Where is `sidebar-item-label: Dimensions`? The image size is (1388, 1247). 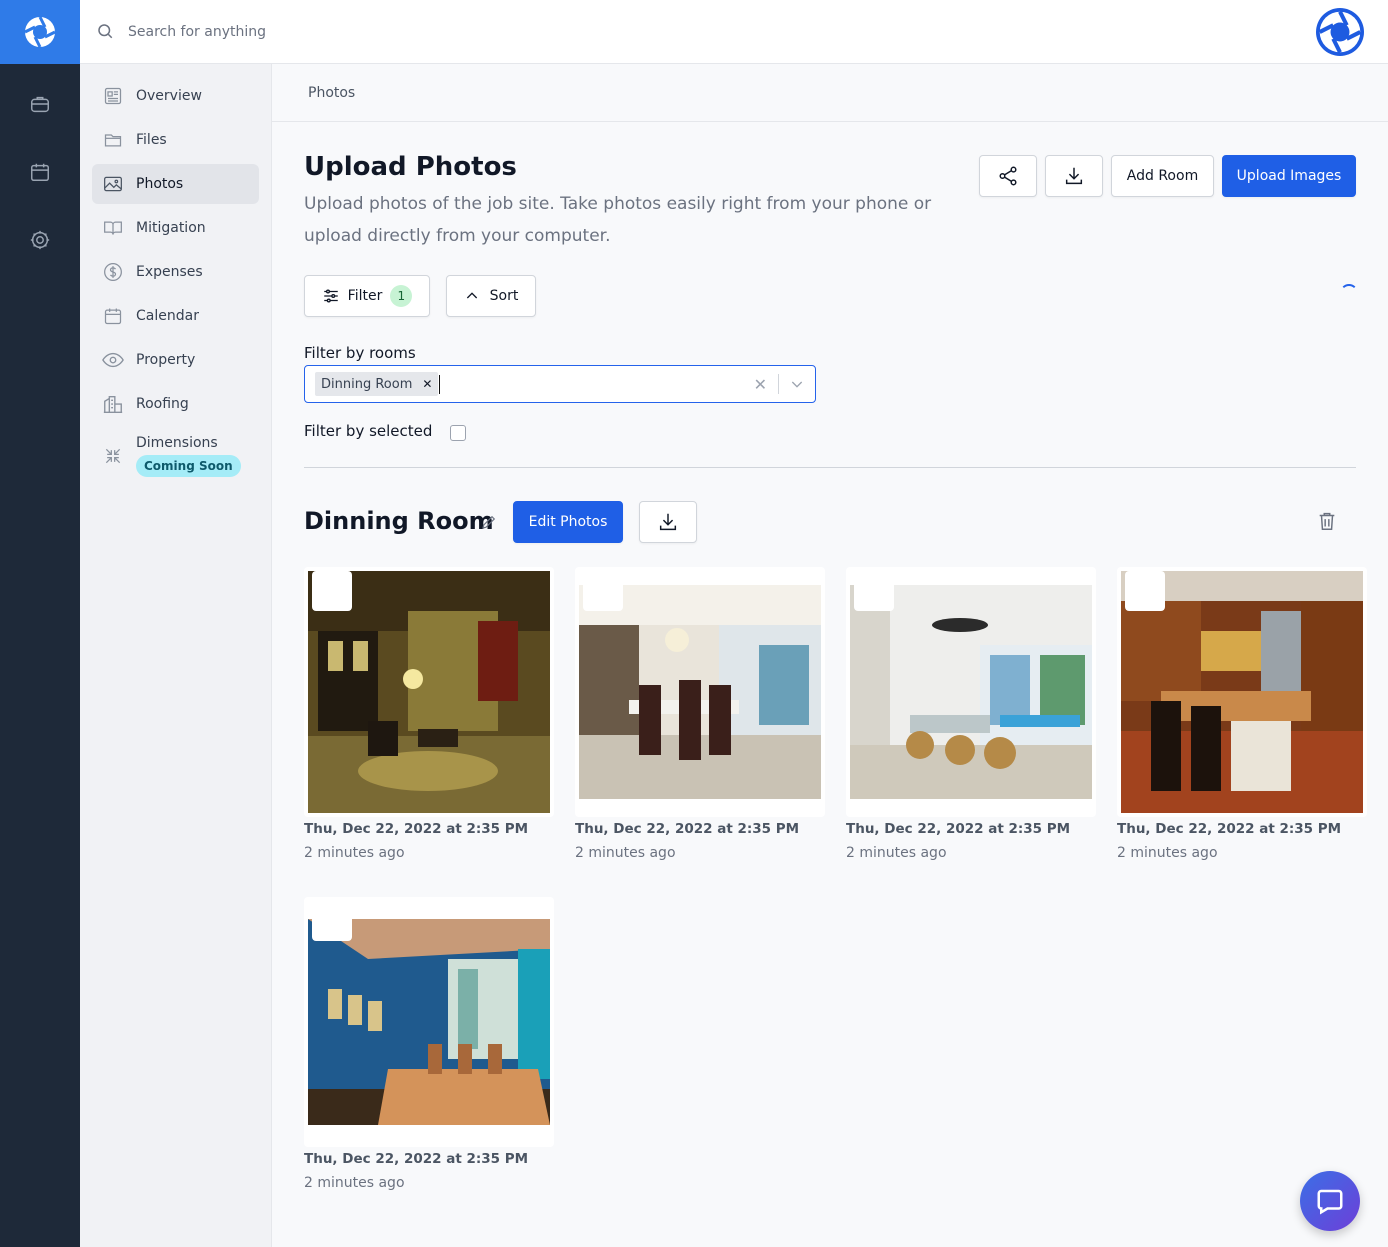
sidebar-item-label: Dimensions is located at coordinates (177, 443).